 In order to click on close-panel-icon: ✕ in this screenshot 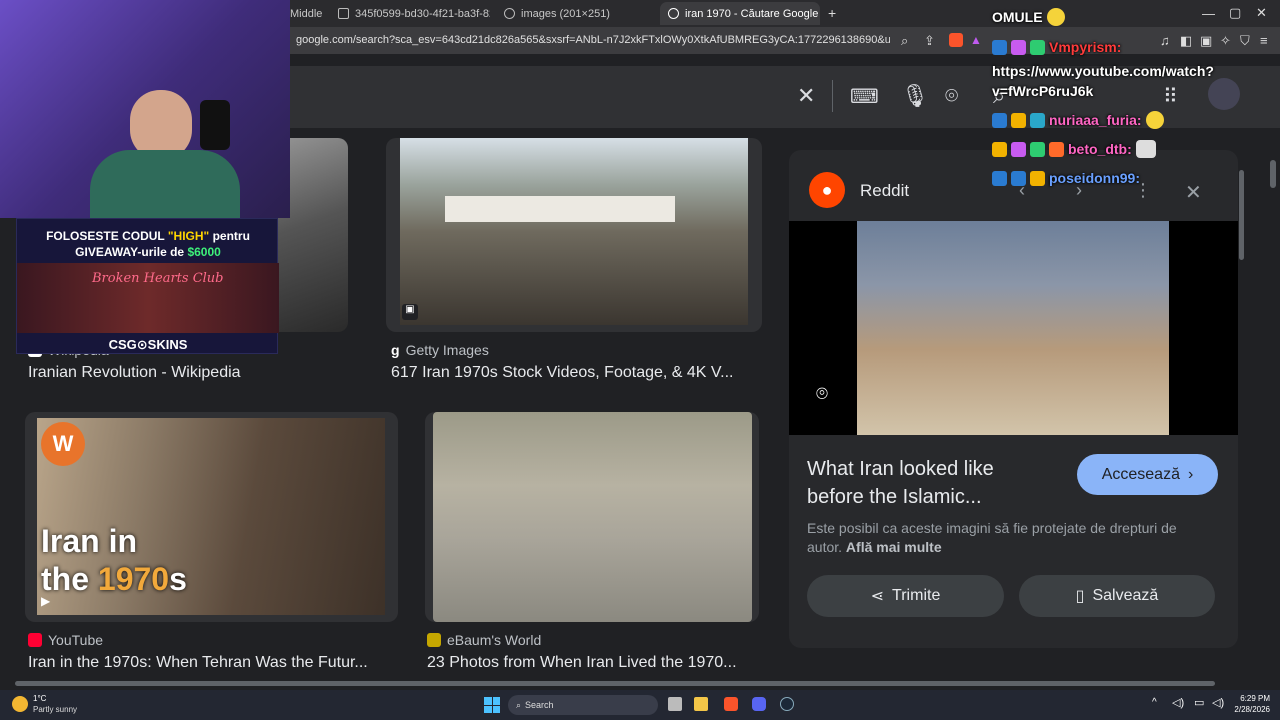, I will do `click(1193, 192)`.